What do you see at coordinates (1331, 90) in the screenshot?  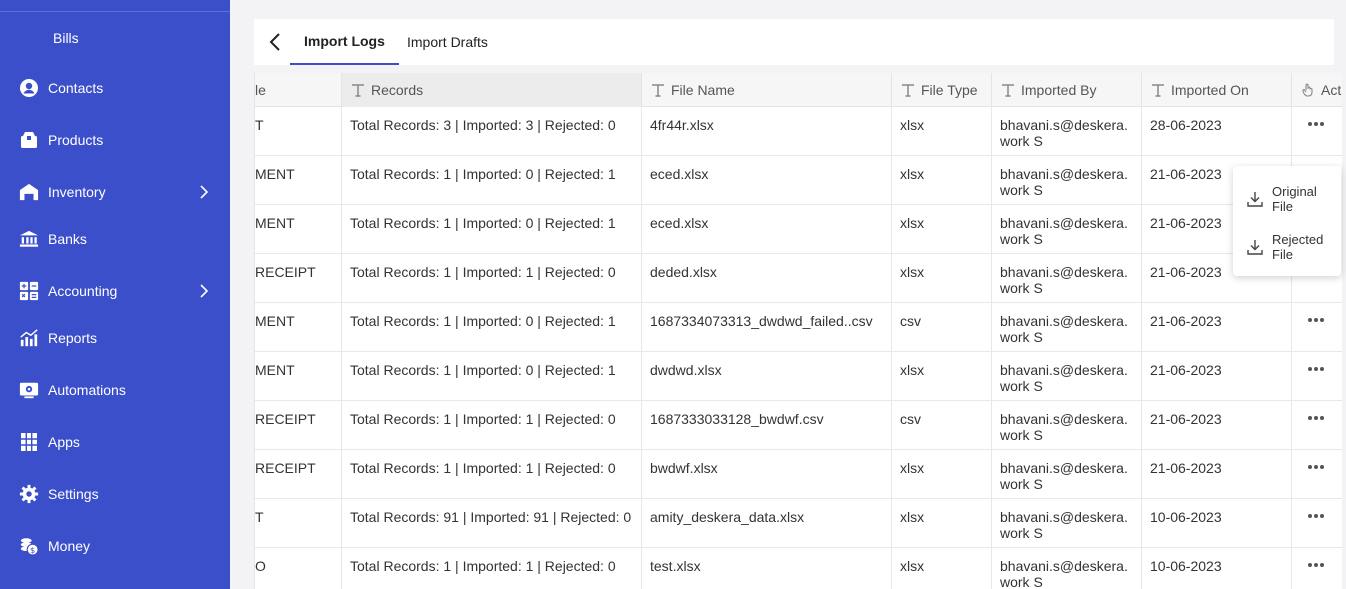 I see `column-header-label: Act` at bounding box center [1331, 90].